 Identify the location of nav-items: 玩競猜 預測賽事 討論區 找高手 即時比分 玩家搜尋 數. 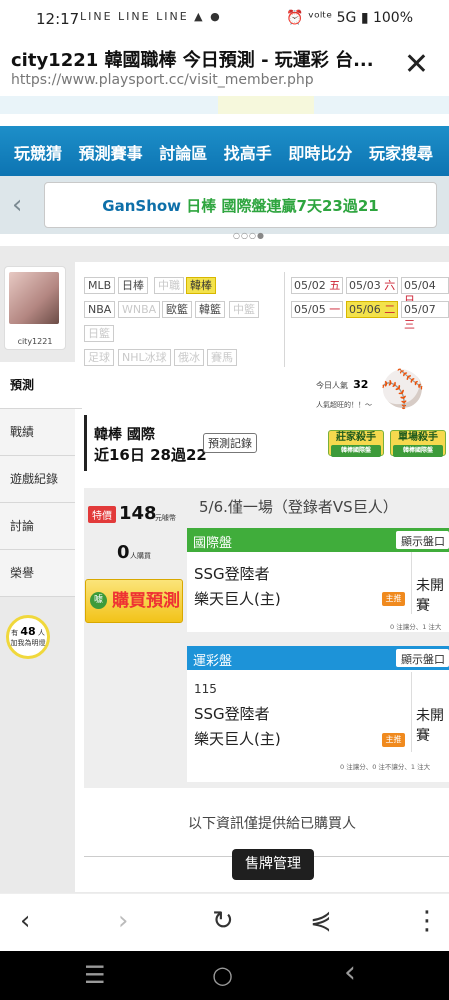
(231, 152).